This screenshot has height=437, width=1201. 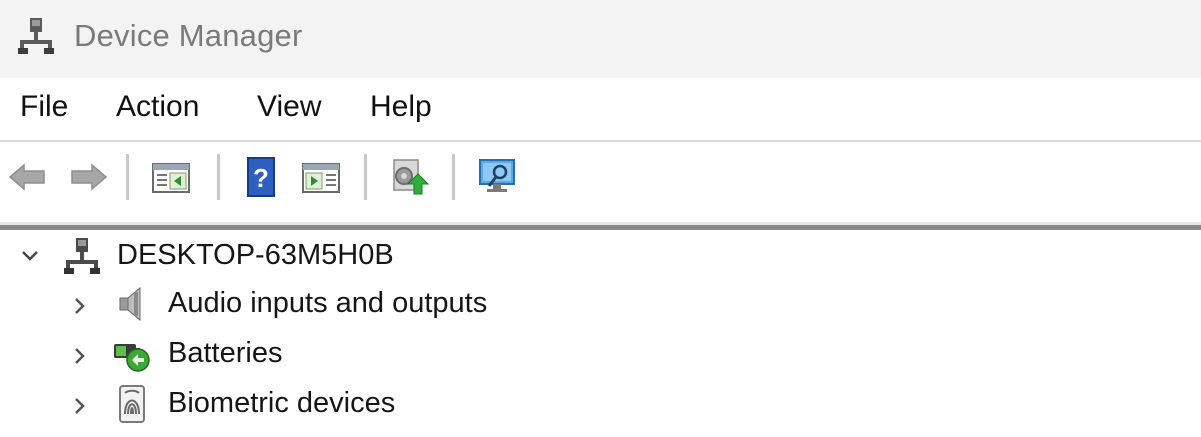 I want to click on tree-item-label: Batteries, so click(x=225, y=353).